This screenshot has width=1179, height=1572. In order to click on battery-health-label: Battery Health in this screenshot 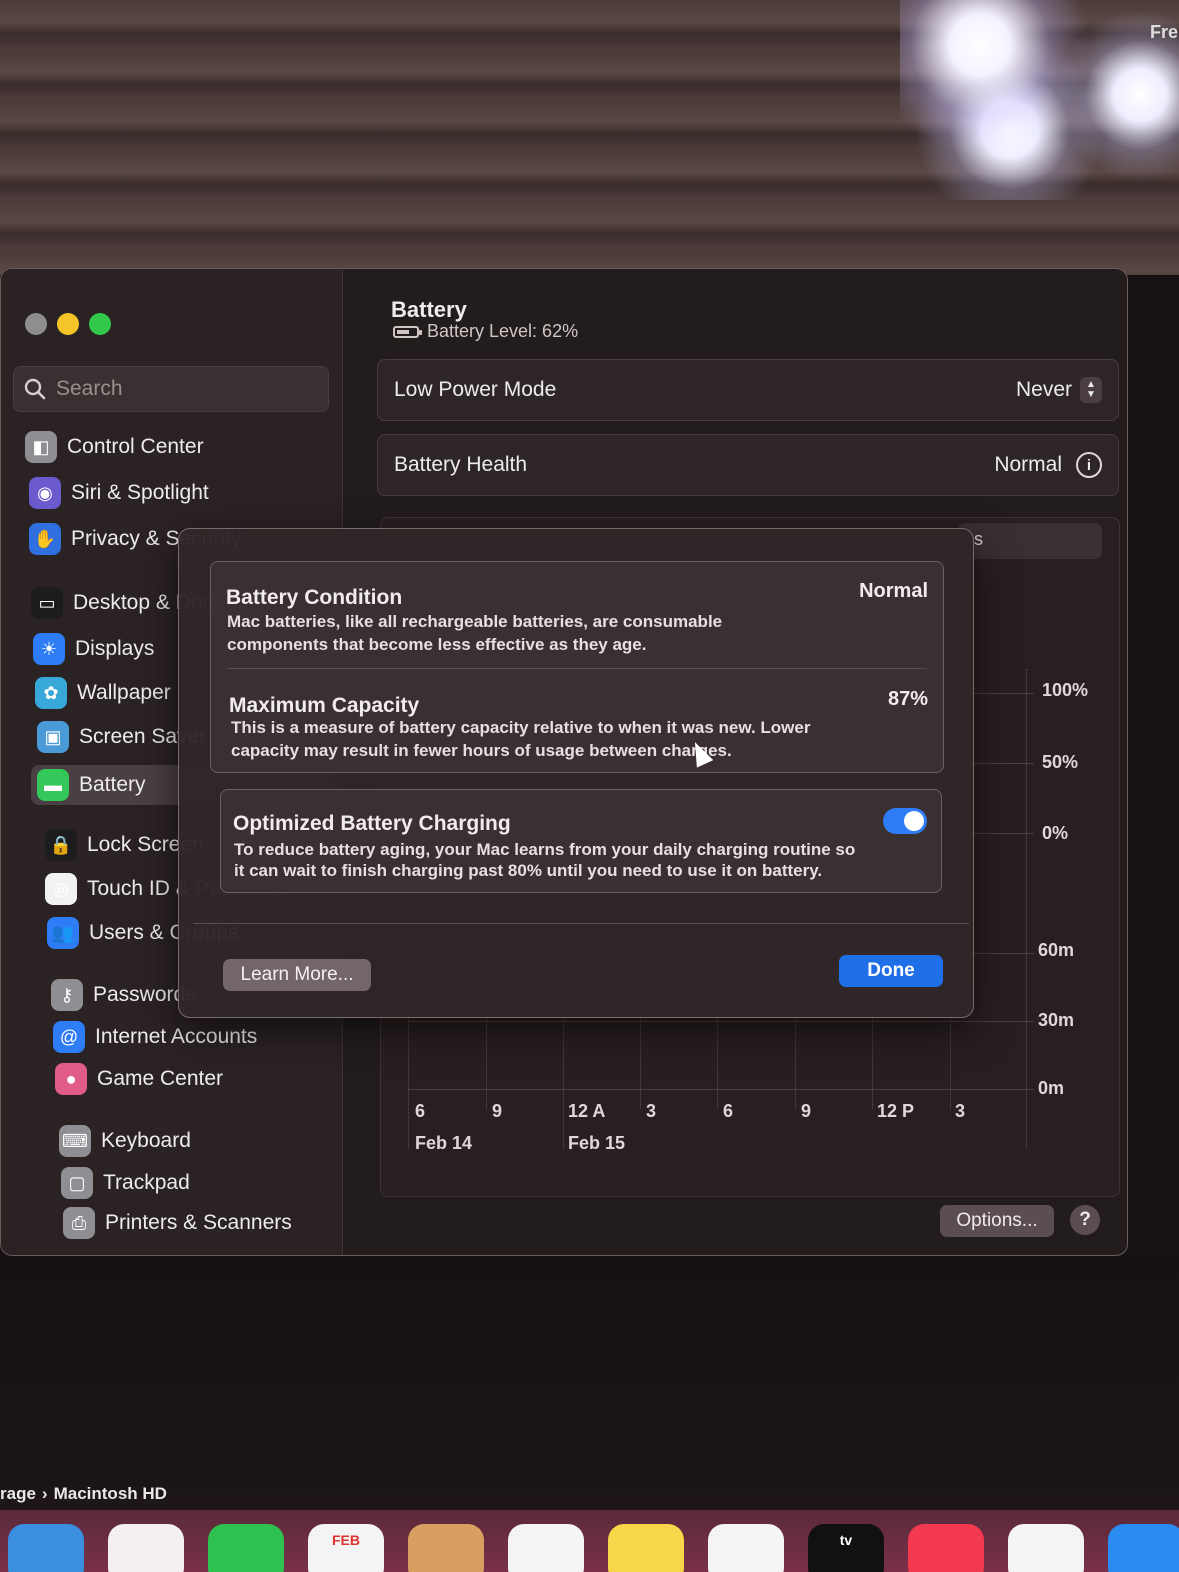, I will do `click(461, 464)`.